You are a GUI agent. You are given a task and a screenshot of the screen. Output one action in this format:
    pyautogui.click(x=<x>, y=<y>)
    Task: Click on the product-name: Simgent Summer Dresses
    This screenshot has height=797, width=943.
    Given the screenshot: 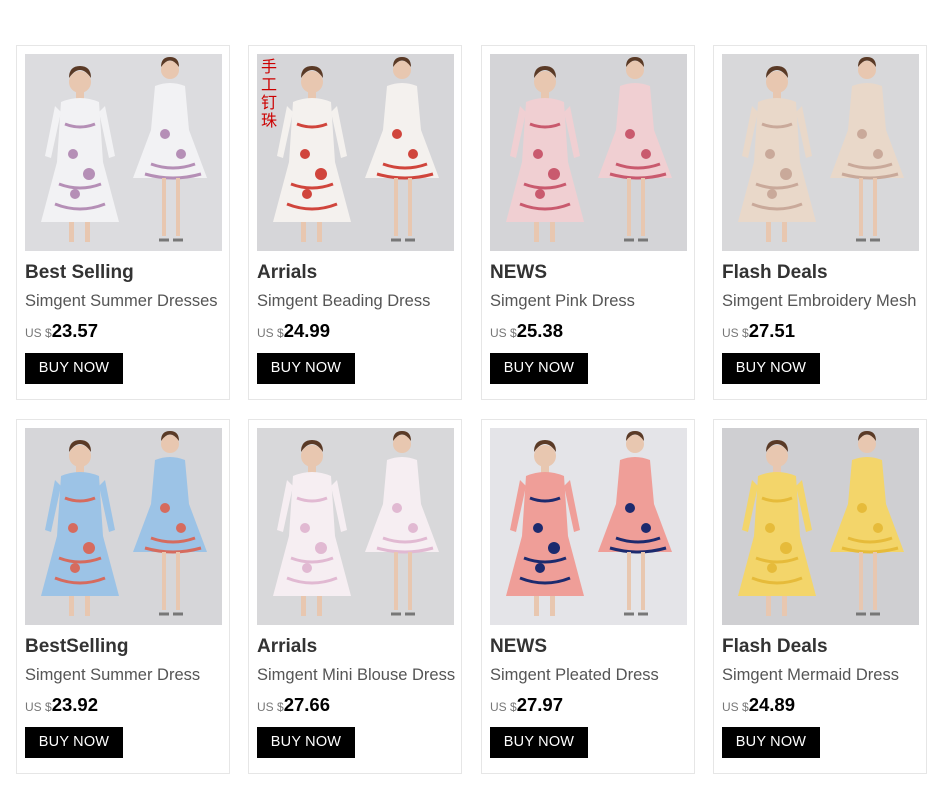 What is the action you would take?
    pyautogui.click(x=121, y=301)
    